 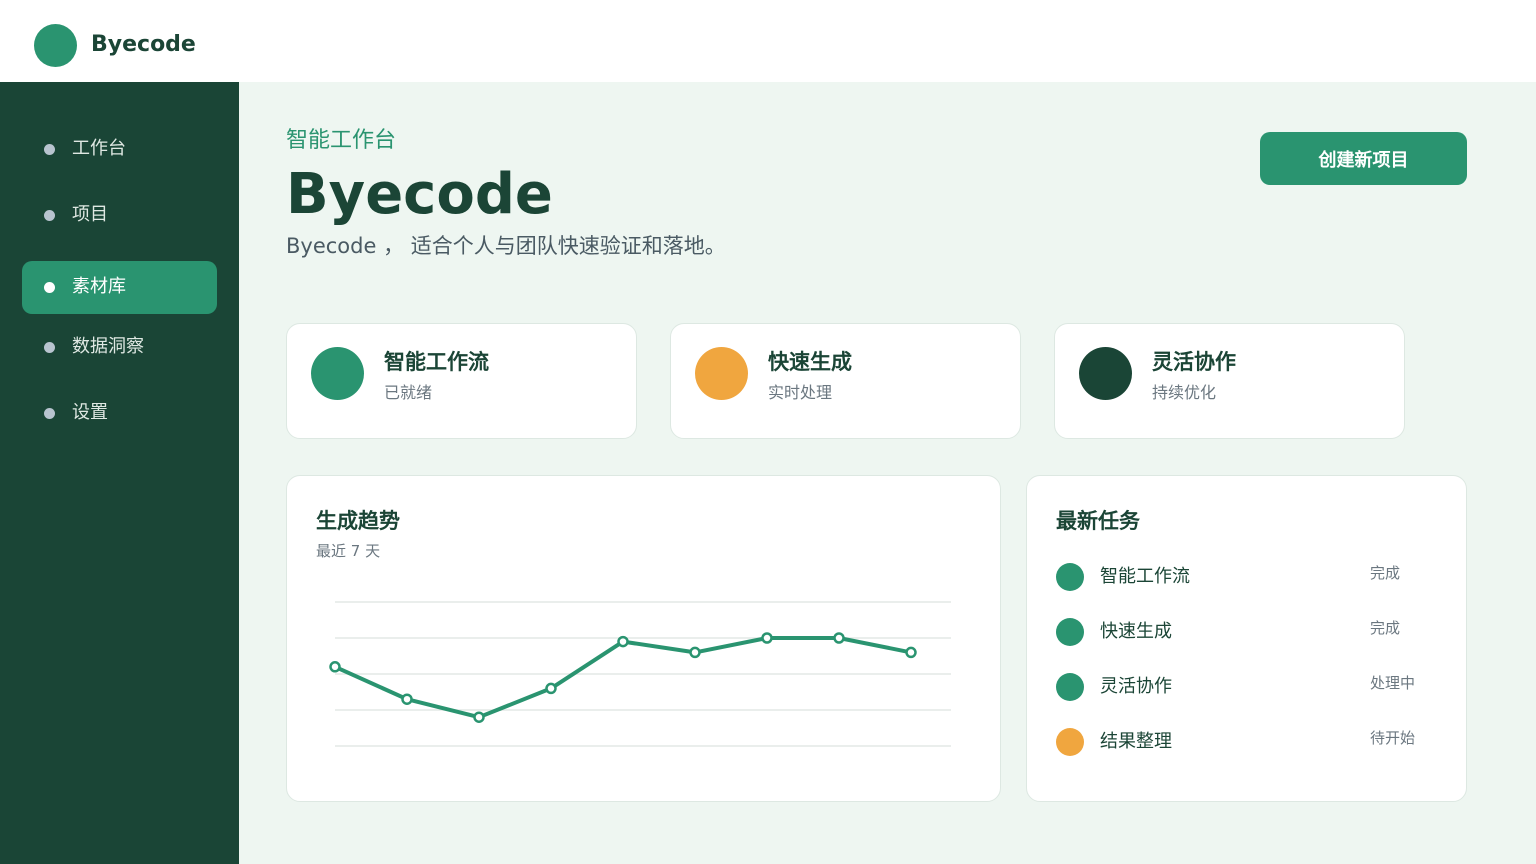 I want to click on trend-chart, so click(x=640, y=674).